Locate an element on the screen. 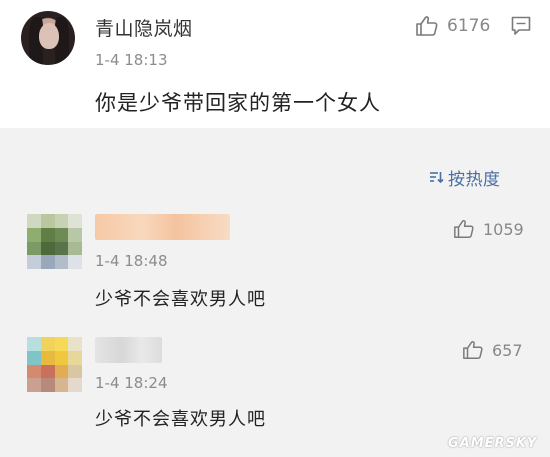 The image size is (550, 457). reply-button is located at coordinates (521, 26).